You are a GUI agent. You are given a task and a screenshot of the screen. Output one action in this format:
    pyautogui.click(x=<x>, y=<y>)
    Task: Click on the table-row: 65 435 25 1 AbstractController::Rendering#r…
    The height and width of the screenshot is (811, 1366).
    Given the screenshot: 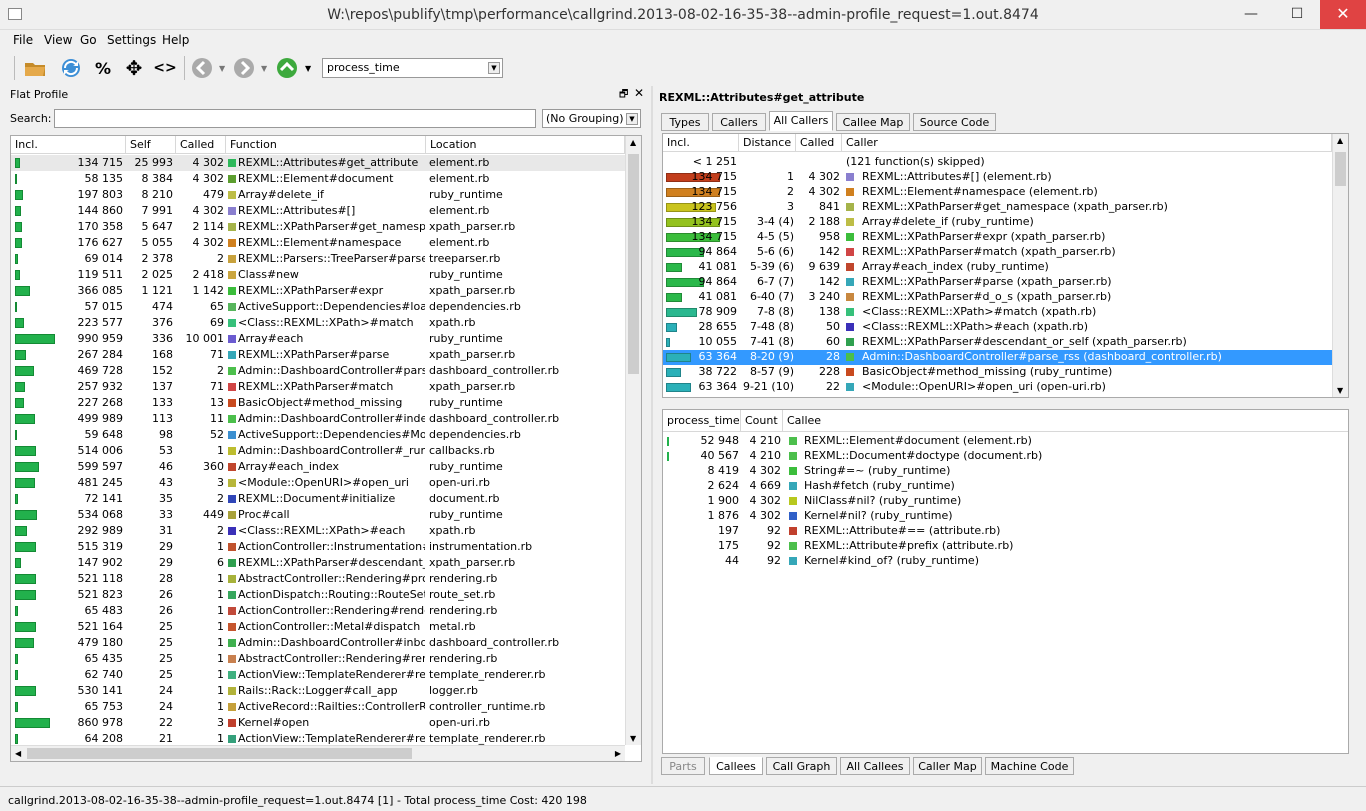 What is the action you would take?
    pyautogui.click(x=318, y=659)
    